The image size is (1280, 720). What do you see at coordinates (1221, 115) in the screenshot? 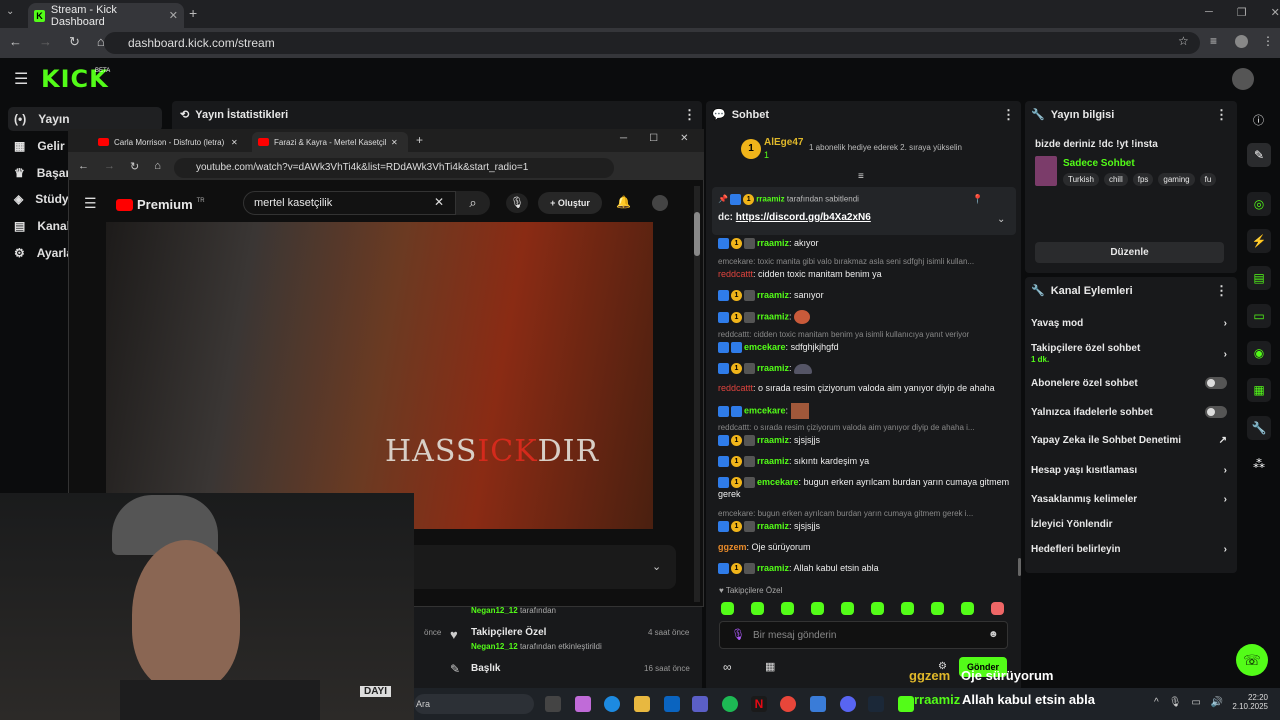
I see `stream-info-menu-icon: ⋮` at bounding box center [1221, 115].